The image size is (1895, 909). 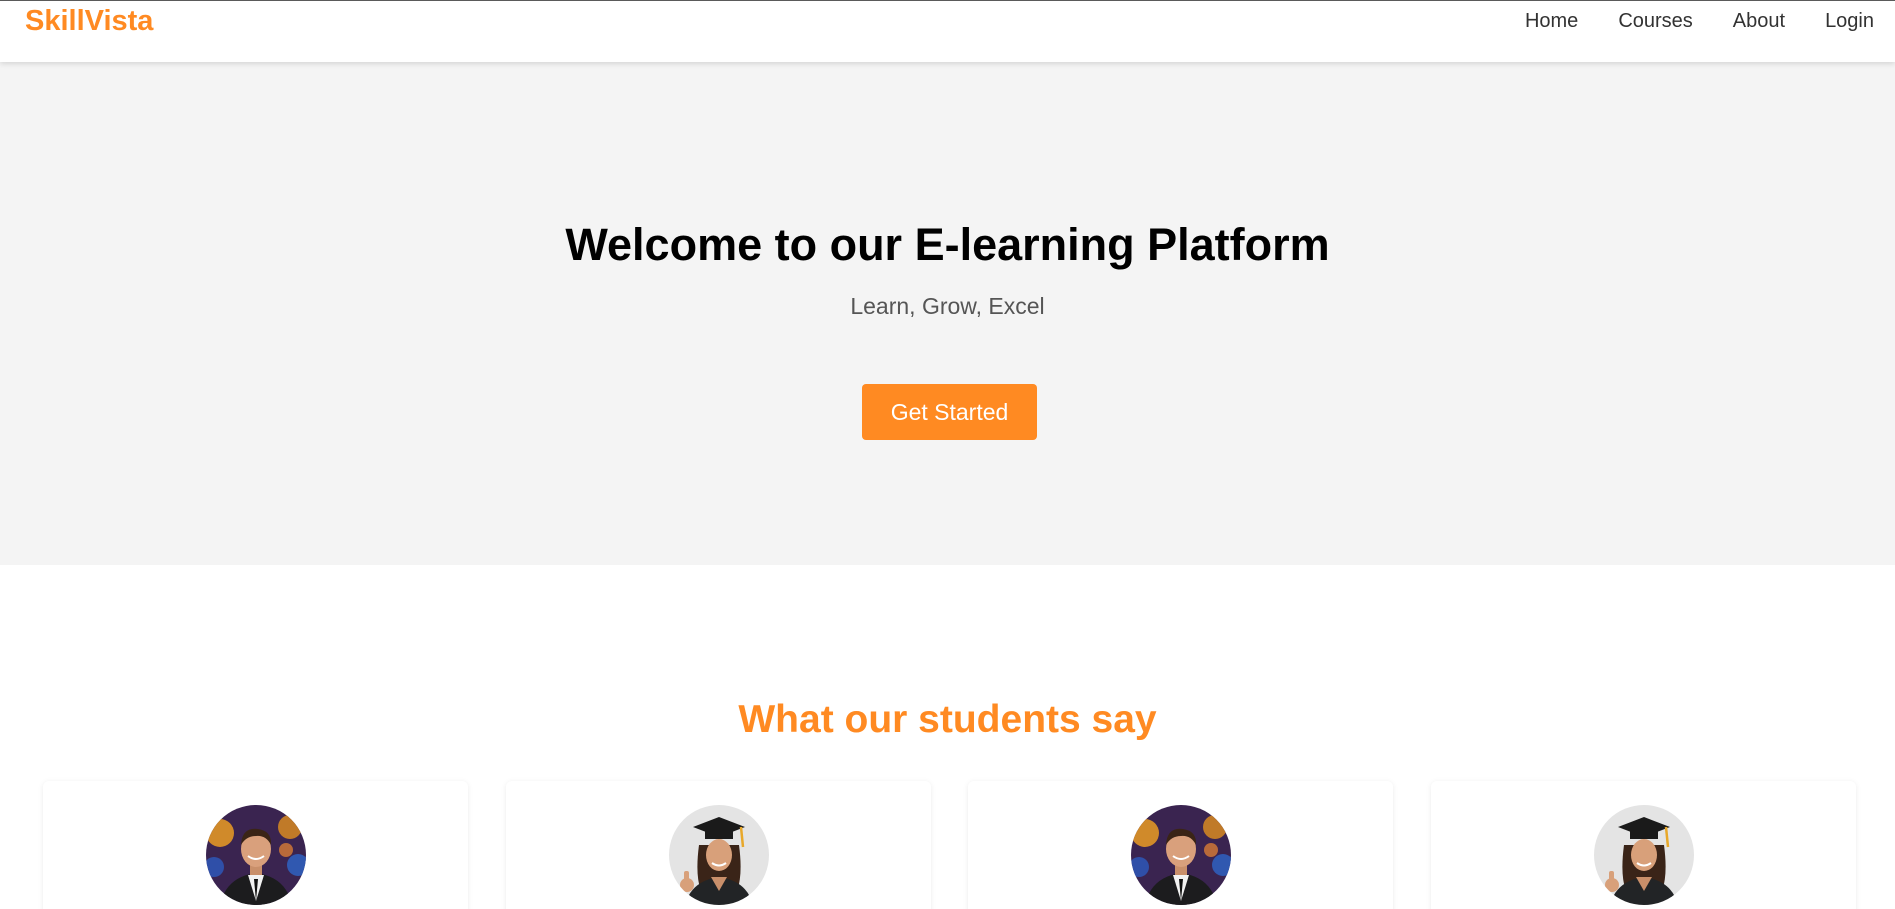 What do you see at coordinates (1699, 21) in the screenshot?
I see `nav-links: Home Courses About Login` at bounding box center [1699, 21].